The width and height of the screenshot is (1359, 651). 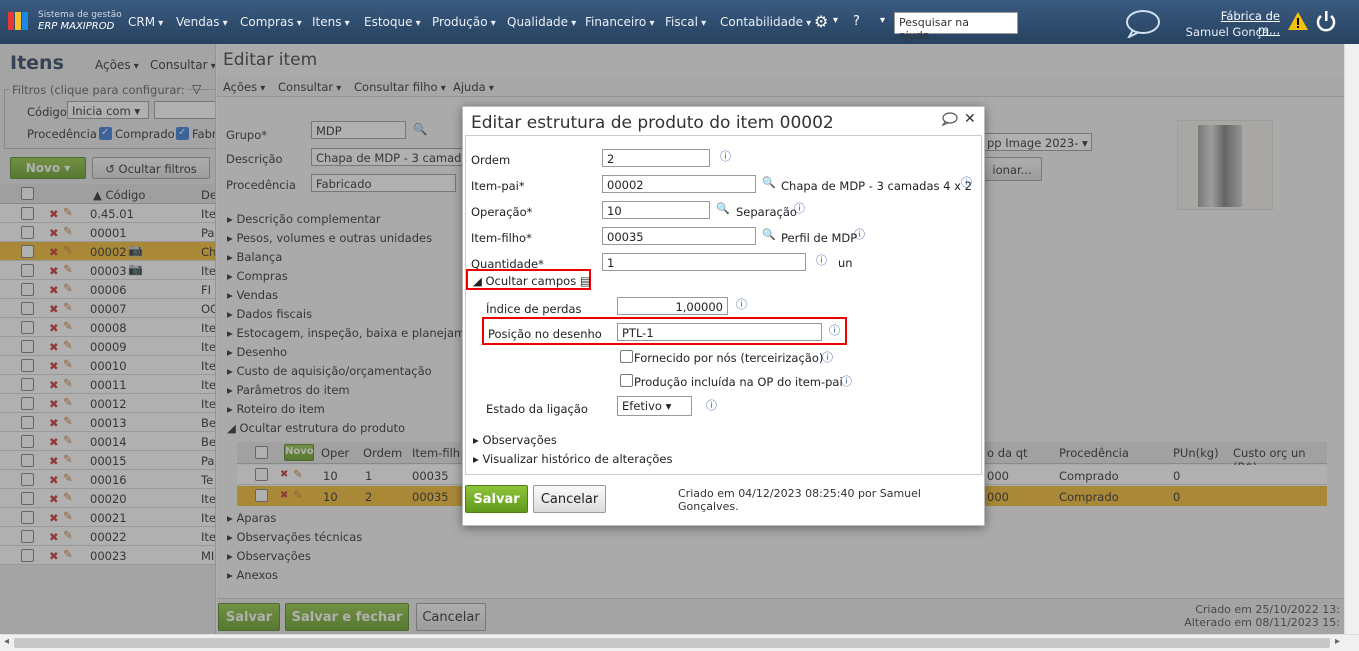 I want to click on menu-fiscal: Fiscal, so click(x=685, y=22).